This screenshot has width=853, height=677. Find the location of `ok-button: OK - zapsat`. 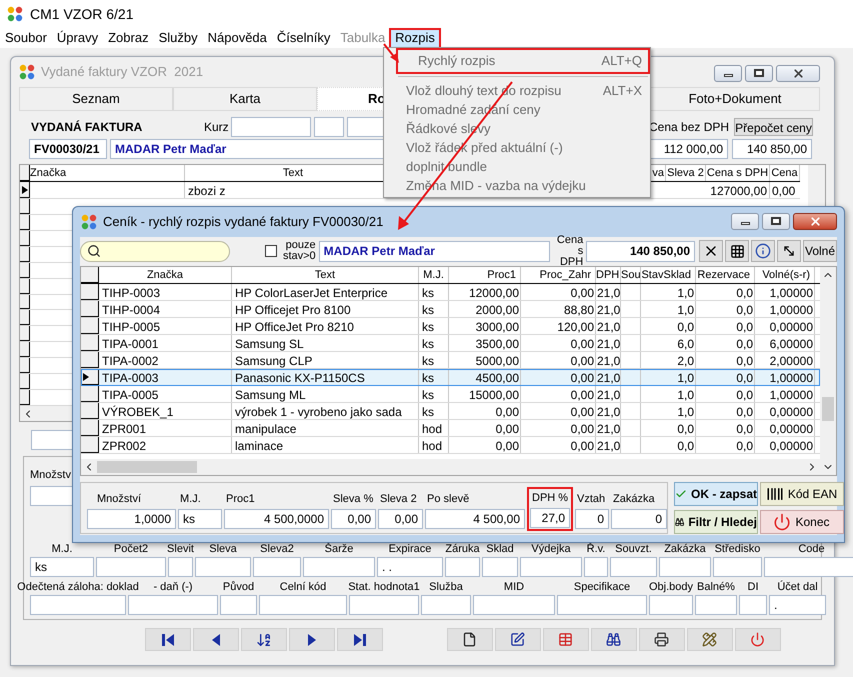

ok-button: OK - zapsat is located at coordinates (716, 494).